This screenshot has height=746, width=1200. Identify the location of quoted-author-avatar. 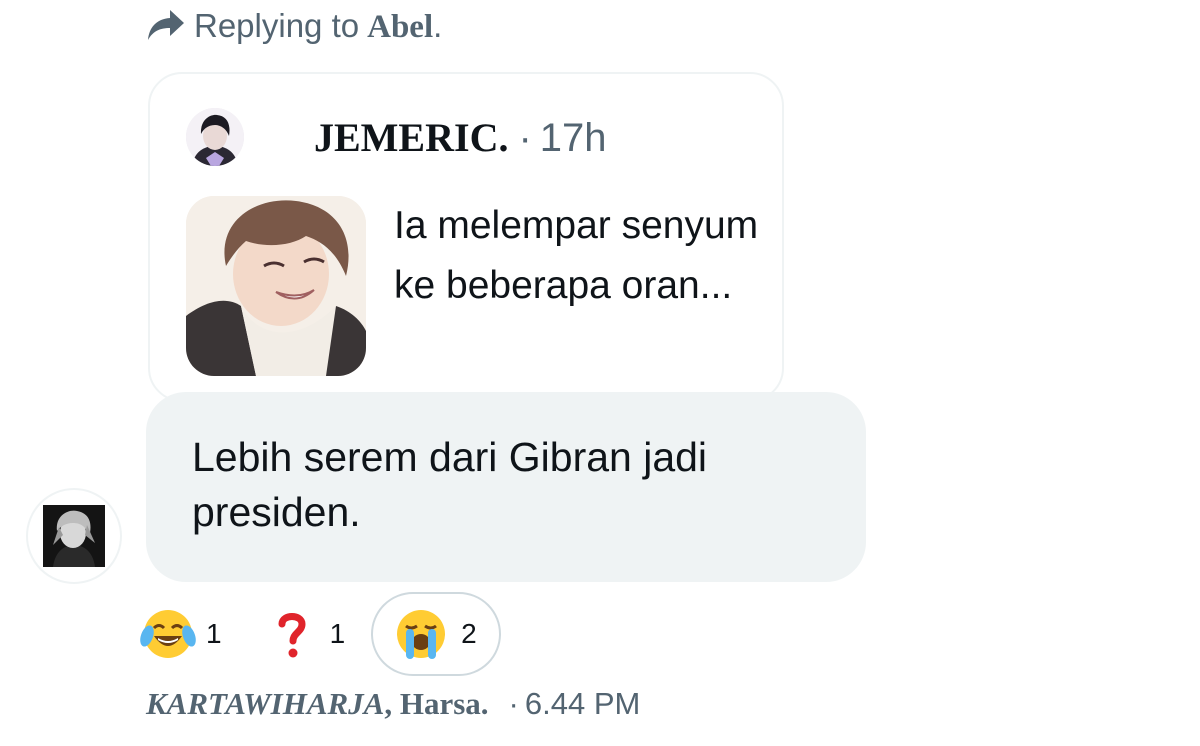
(215, 137).